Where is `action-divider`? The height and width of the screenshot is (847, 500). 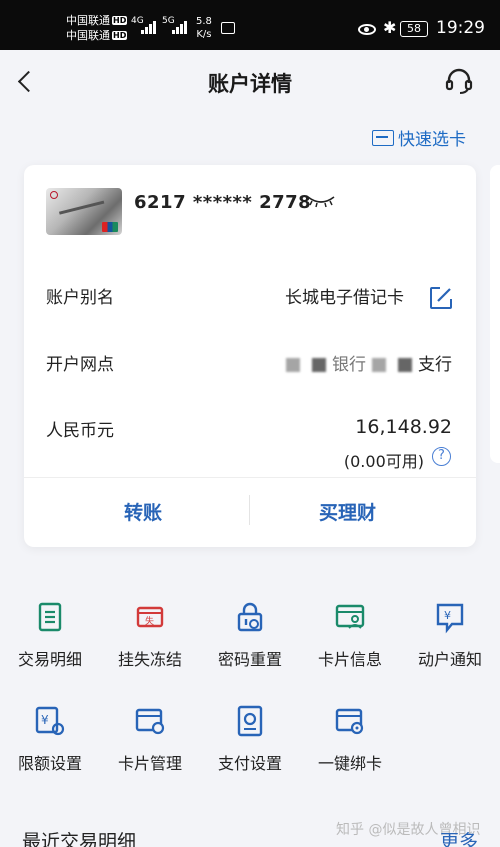 action-divider is located at coordinates (249, 510).